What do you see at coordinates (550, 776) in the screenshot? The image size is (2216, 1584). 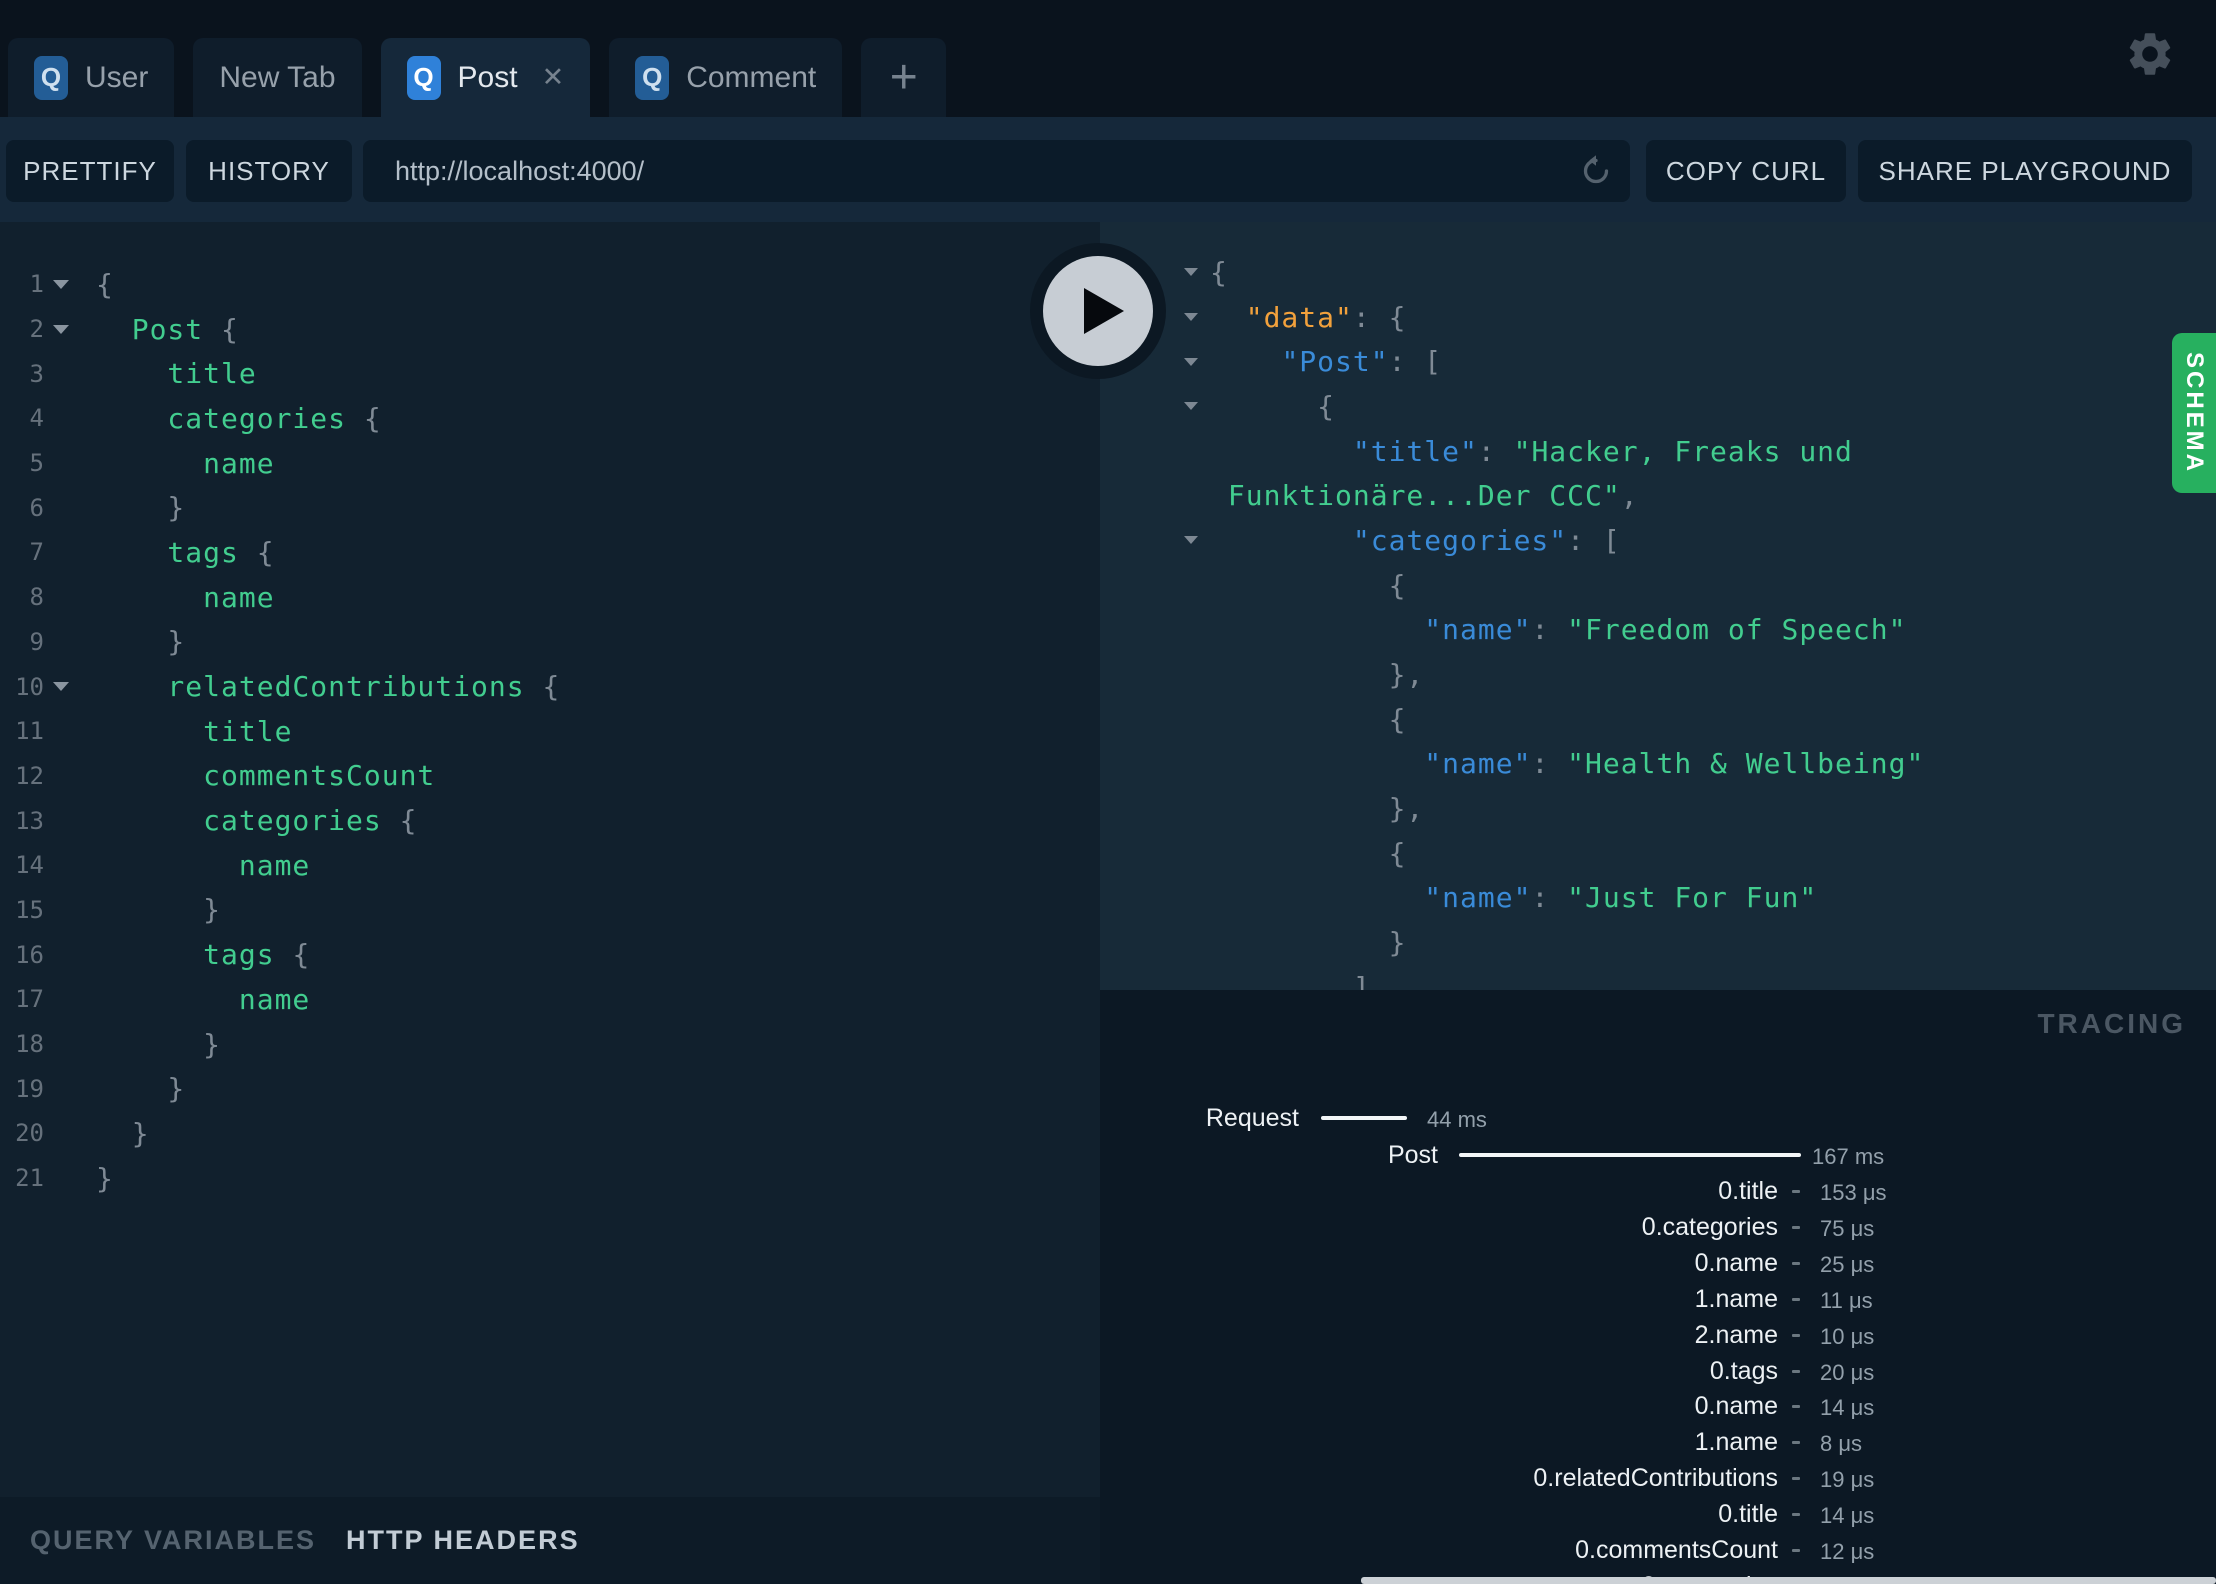 I see `editor-line: 12 commentsCount` at bounding box center [550, 776].